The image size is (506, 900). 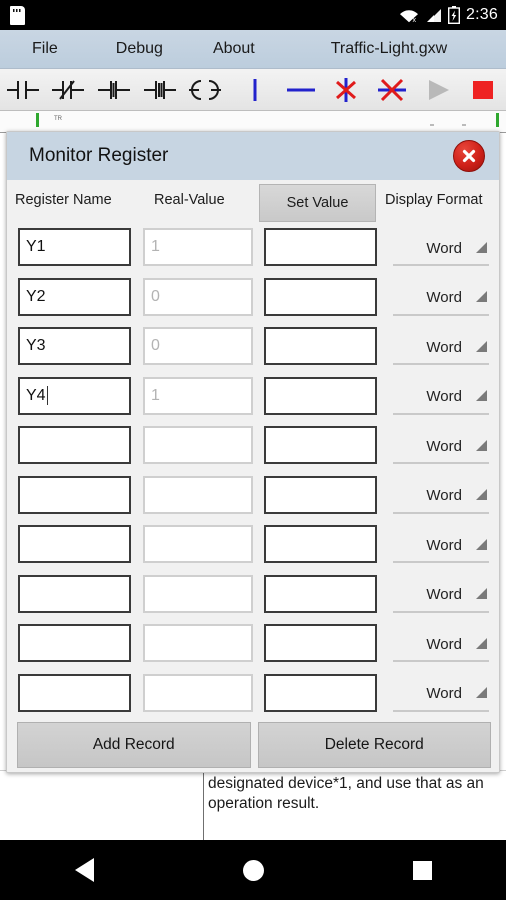 I want to click on status-bar-left, so click(x=17, y=15).